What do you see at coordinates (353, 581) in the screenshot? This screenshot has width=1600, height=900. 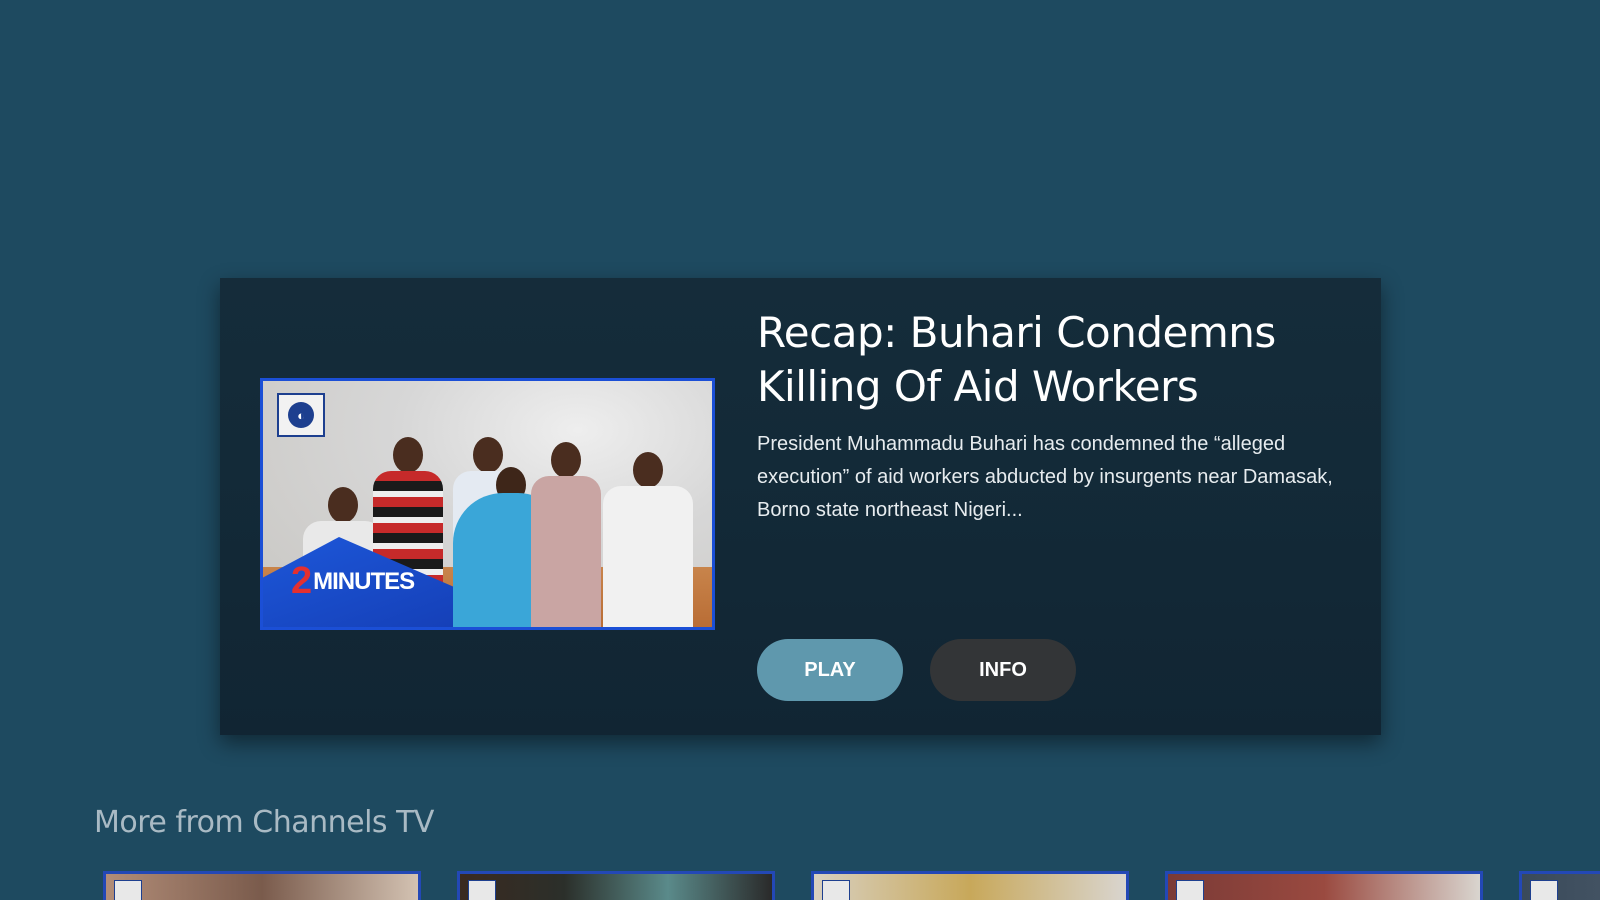 I see `minutes-banner-text: 2MINUTES` at bounding box center [353, 581].